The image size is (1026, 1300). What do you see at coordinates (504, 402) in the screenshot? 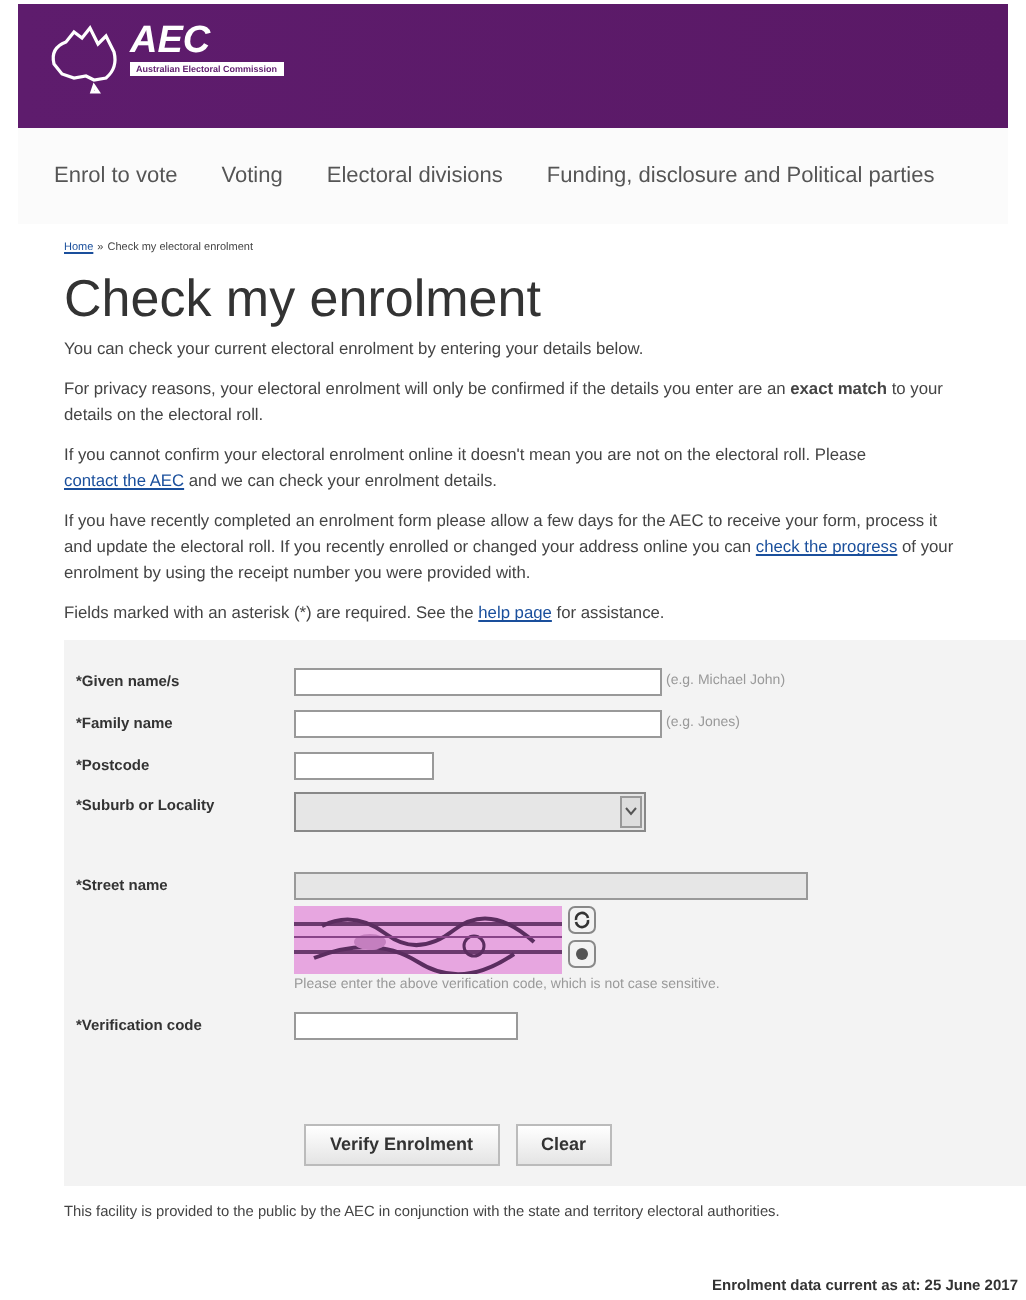
I see `paragraph: For privacy reasons, your electoral enrolment will only be confirmed if the details you enter are an exact match to your details on the electoral roll.` at bounding box center [504, 402].